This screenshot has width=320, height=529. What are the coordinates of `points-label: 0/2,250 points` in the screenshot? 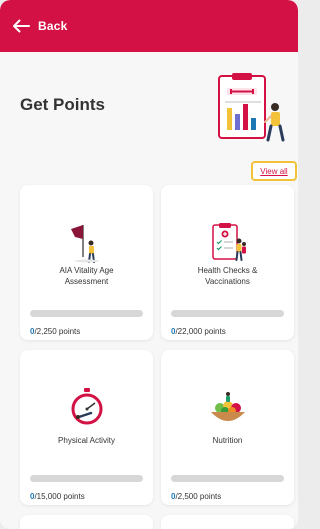 It's located at (55, 331).